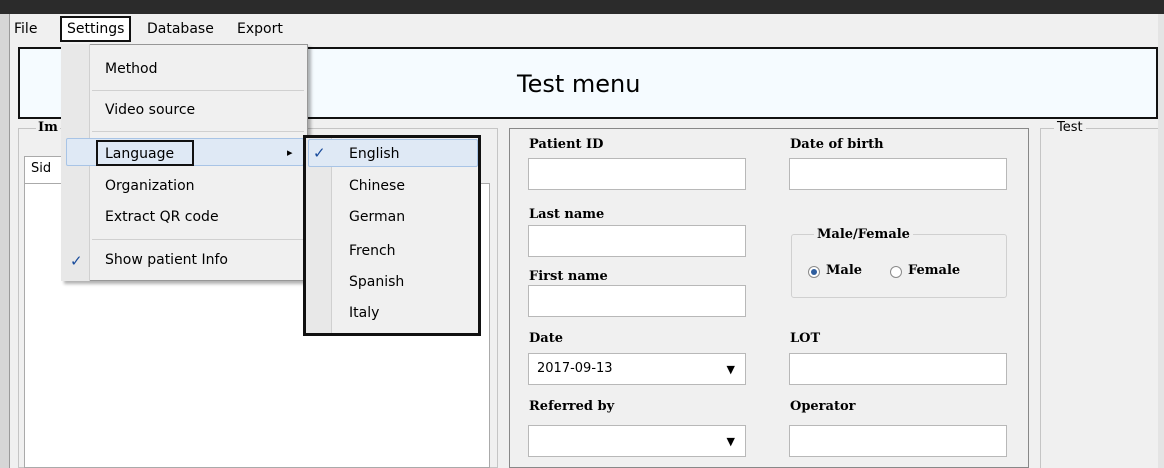 The height and width of the screenshot is (468, 1164). I want to click on patient-id-label: Patient ID, so click(566, 144).